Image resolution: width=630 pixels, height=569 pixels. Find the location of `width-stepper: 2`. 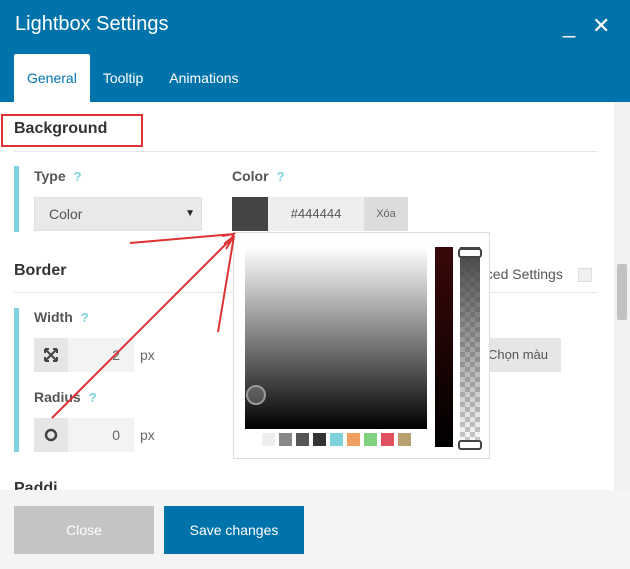

width-stepper: 2 is located at coordinates (84, 355).